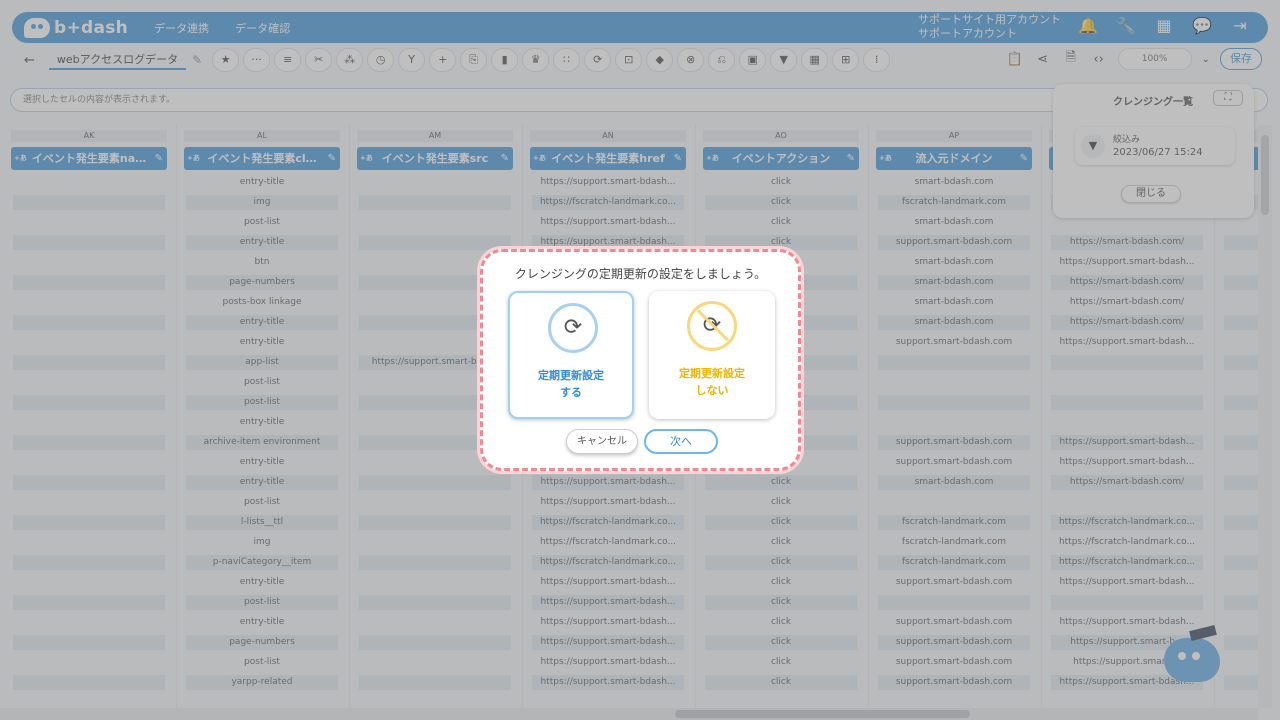  What do you see at coordinates (571, 375) in the screenshot?
I see `option-enable-line1: 定期更新設定` at bounding box center [571, 375].